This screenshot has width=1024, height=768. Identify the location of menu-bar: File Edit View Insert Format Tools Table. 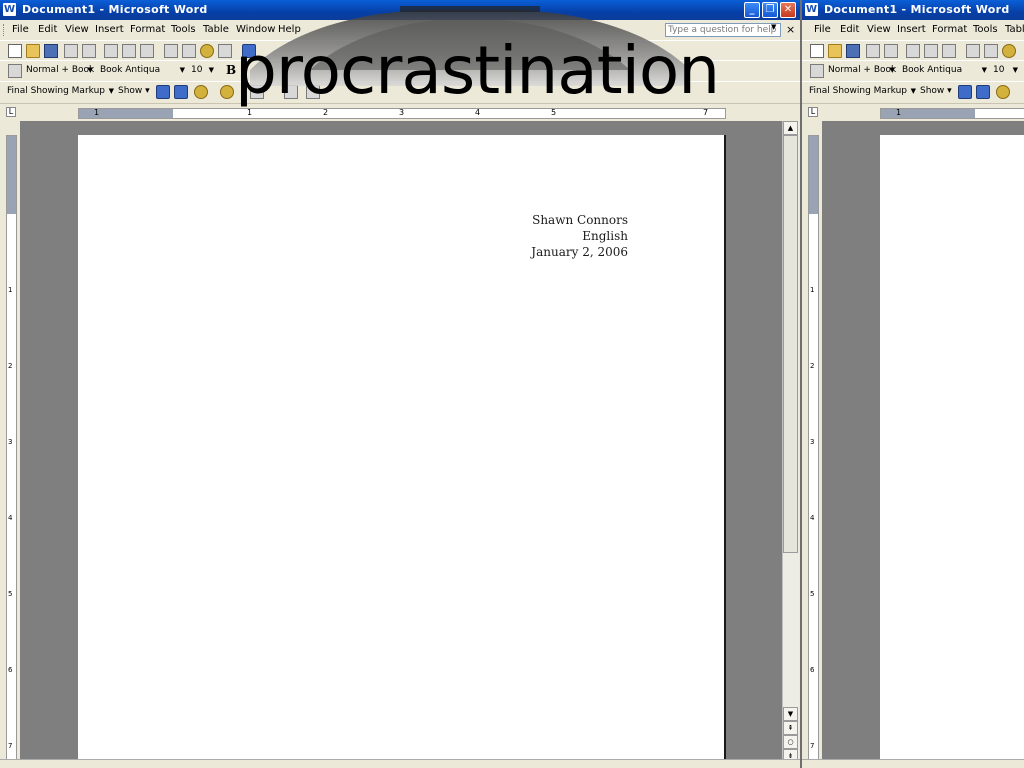
(913, 30).